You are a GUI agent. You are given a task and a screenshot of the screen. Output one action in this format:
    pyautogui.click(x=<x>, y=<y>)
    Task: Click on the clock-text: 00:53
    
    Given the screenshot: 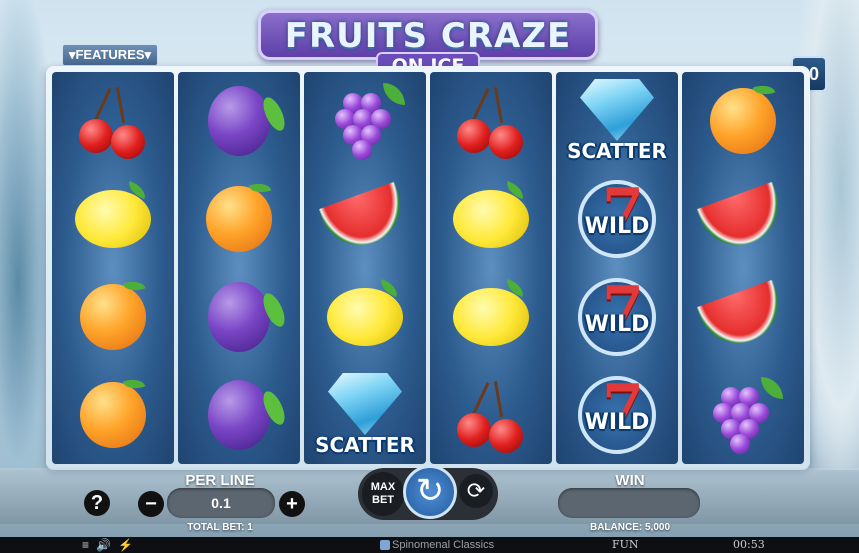 What is the action you would take?
    pyautogui.click(x=749, y=544)
    